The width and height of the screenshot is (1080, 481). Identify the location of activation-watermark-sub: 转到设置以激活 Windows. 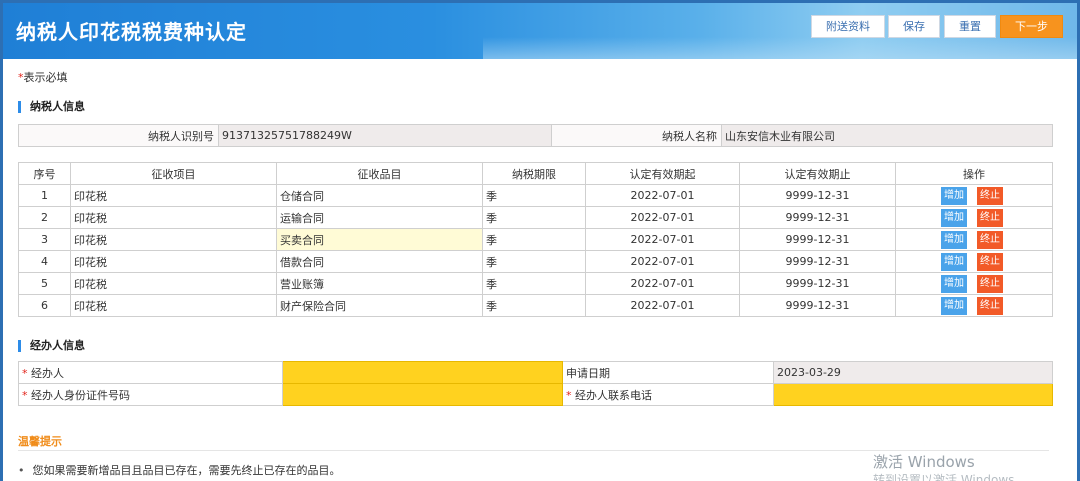
(944, 477).